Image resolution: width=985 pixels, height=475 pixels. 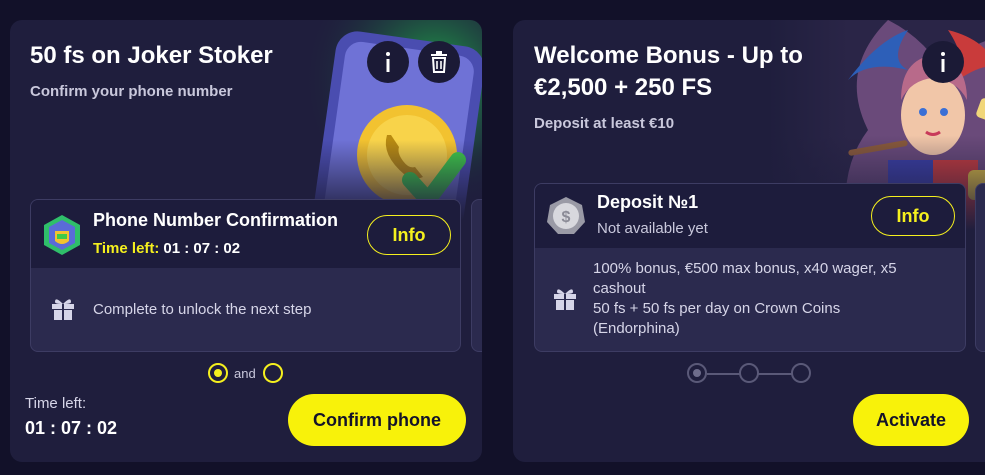 What do you see at coordinates (202, 248) in the screenshot?
I see `step-timer-value: 01 : 07 : 02` at bounding box center [202, 248].